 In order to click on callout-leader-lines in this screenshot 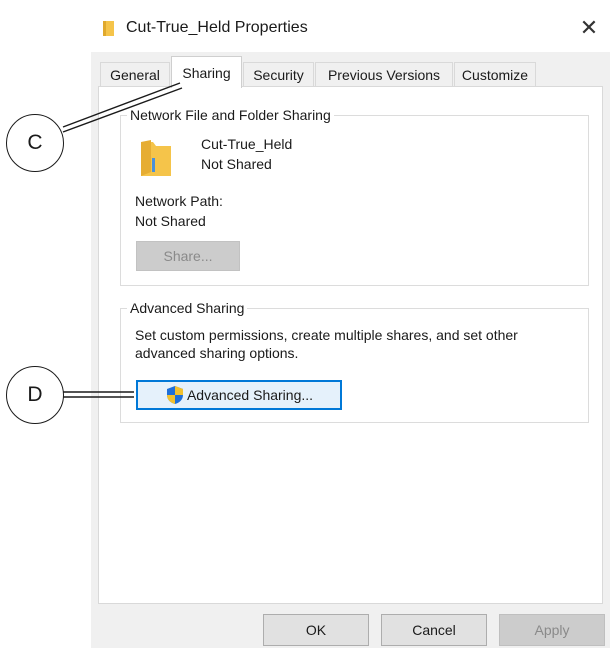, I will do `click(122, 240)`.